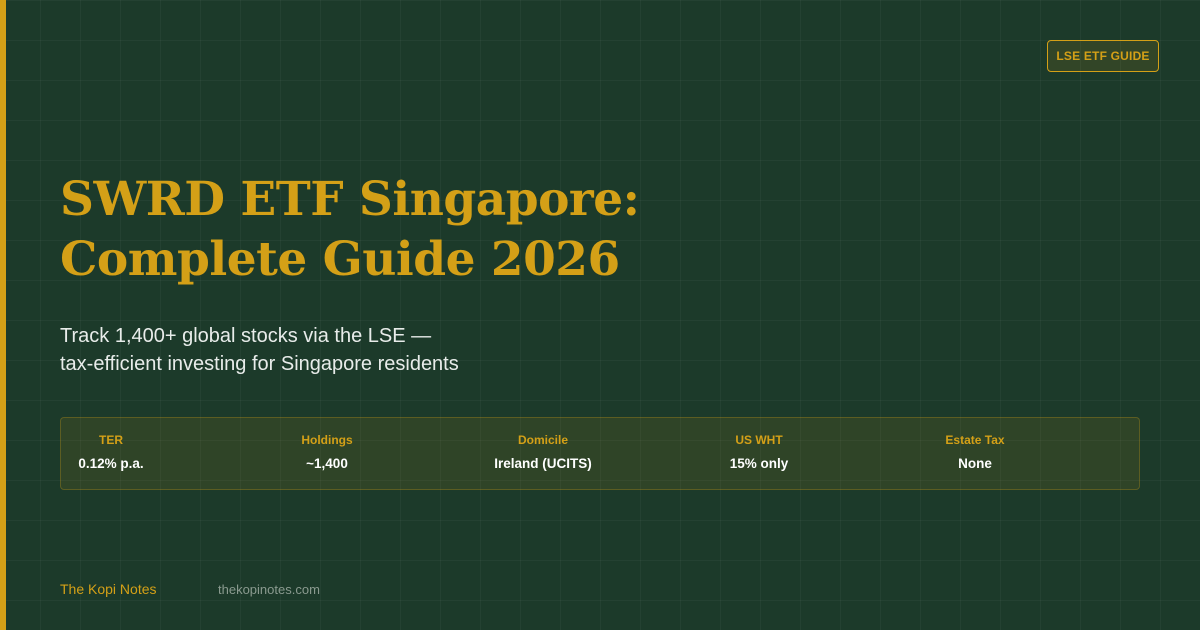 This screenshot has height=630, width=1200. Describe the element at coordinates (975, 452) in the screenshot. I see `stat-estate-tax: Estate Tax None` at that location.